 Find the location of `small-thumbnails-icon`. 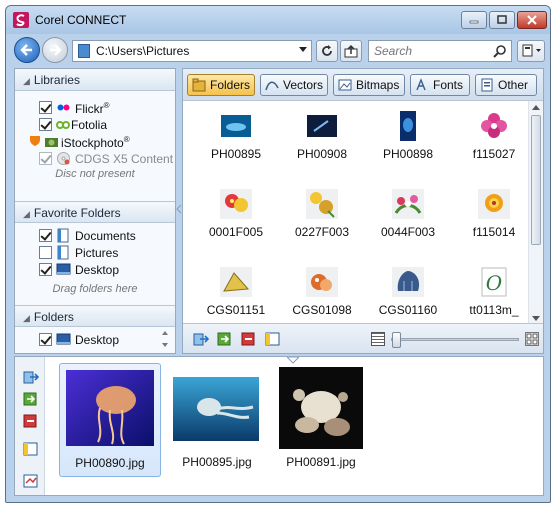

small-thumbnails-icon is located at coordinates (378, 339).